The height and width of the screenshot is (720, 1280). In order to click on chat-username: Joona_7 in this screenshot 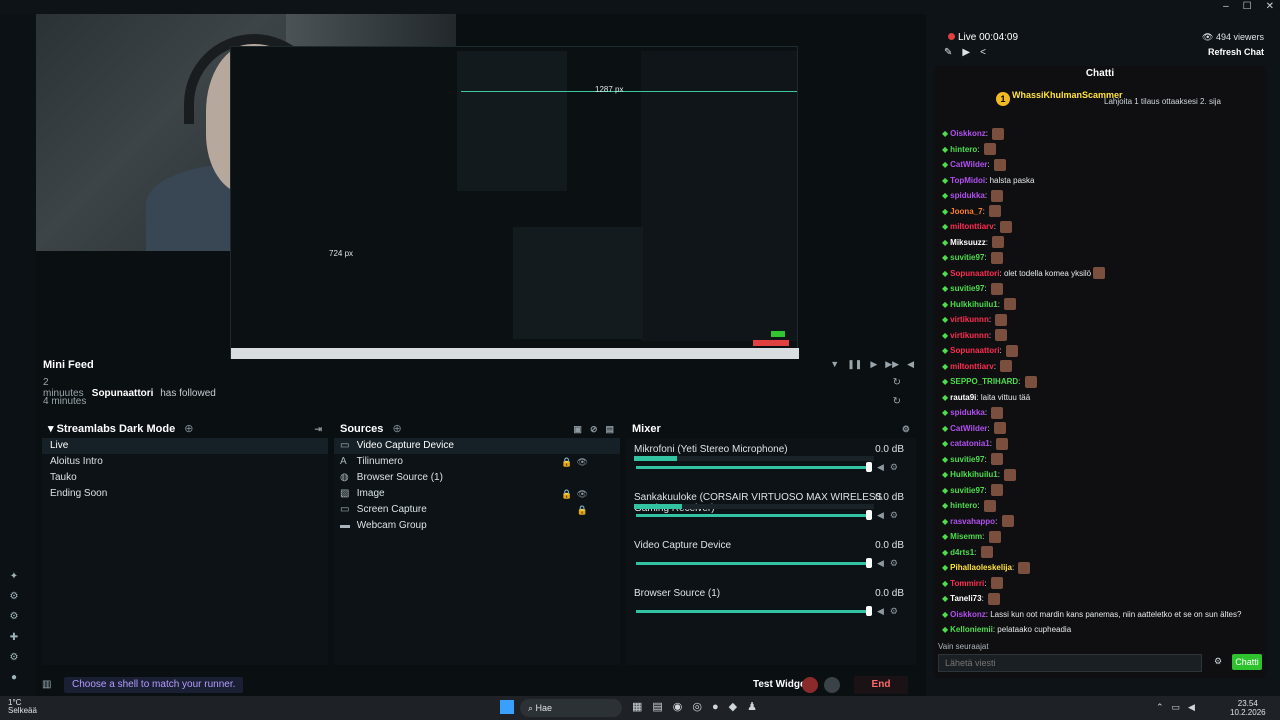, I will do `click(966, 211)`.